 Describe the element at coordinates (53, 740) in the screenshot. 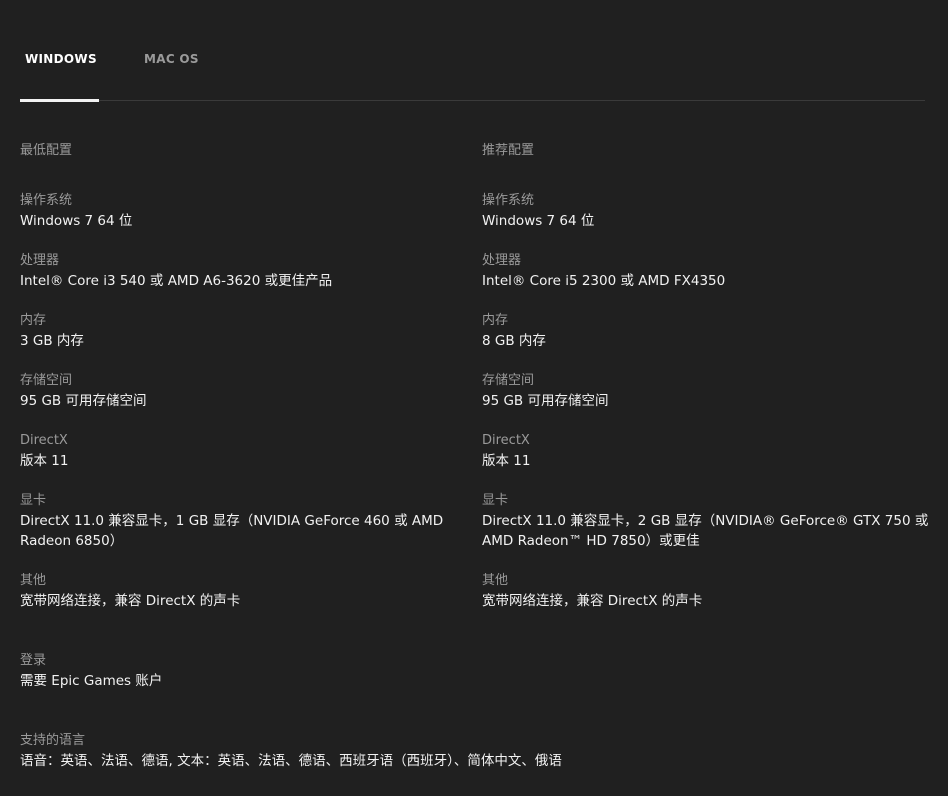

I see `languages-label: 支持的语言` at that location.